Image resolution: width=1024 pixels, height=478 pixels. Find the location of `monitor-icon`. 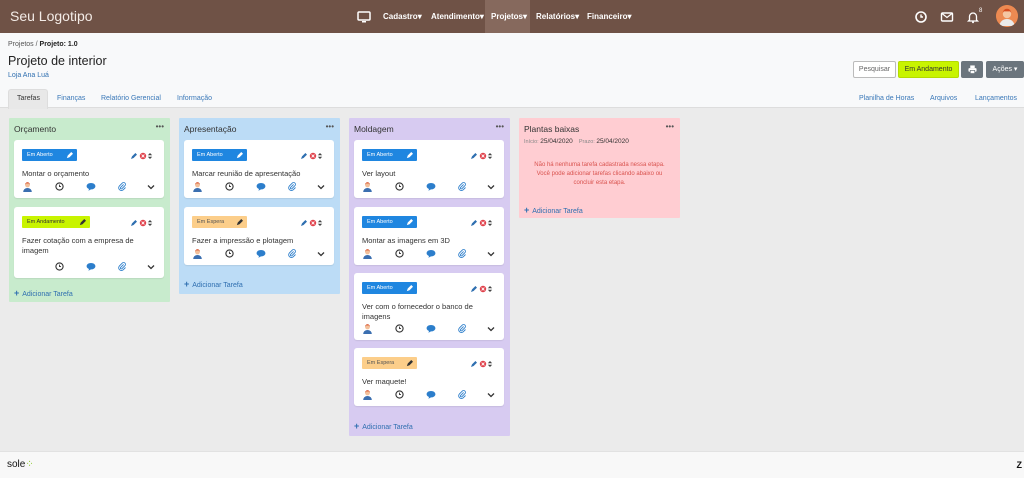

monitor-icon is located at coordinates (364, 17).